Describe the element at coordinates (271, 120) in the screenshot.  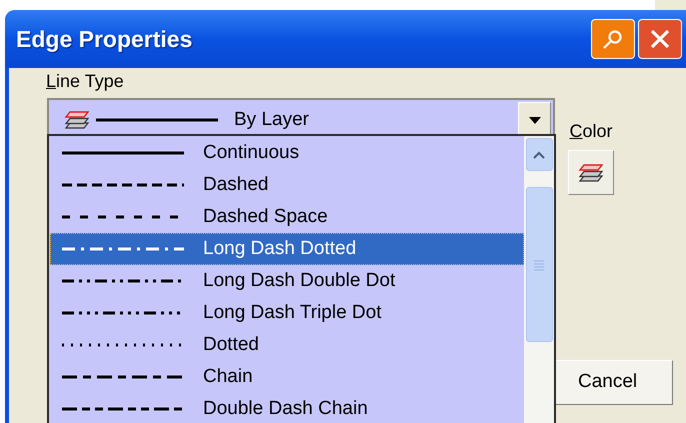
I see `selected-value: By Layer` at that location.